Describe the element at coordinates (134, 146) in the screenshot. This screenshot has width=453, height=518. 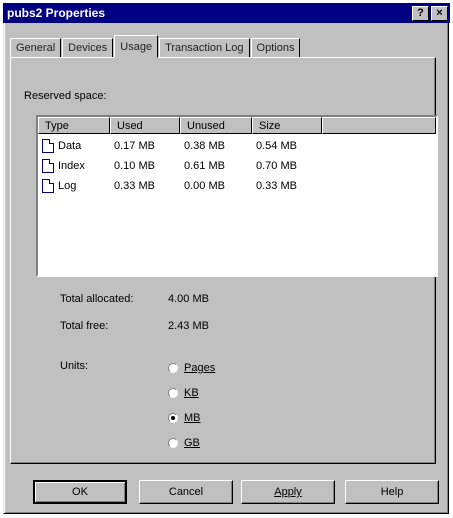
I see `row-used: 0.17 MB` at that location.